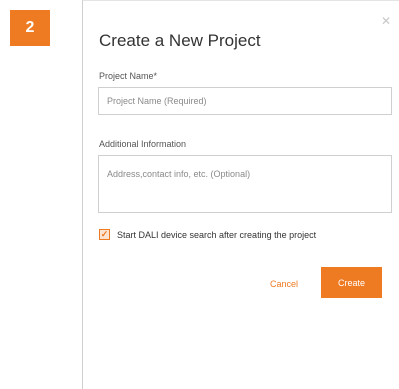 Image resolution: width=399 pixels, height=389 pixels. Describe the element at coordinates (128, 76) in the screenshot. I see `project-name-label: Project Name*` at that location.